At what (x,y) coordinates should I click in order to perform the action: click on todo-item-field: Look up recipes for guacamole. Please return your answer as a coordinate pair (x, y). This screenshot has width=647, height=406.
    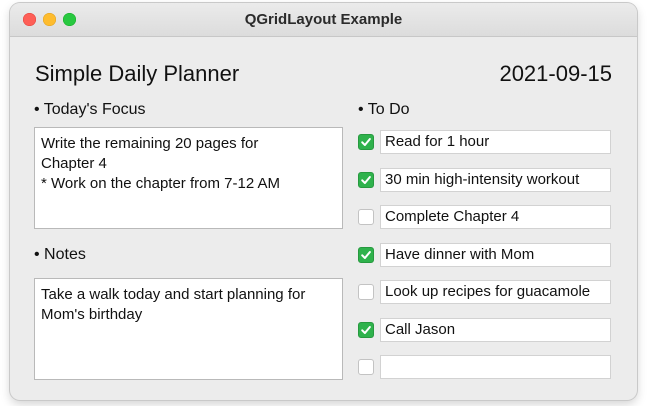
    Looking at the image, I should click on (495, 292).